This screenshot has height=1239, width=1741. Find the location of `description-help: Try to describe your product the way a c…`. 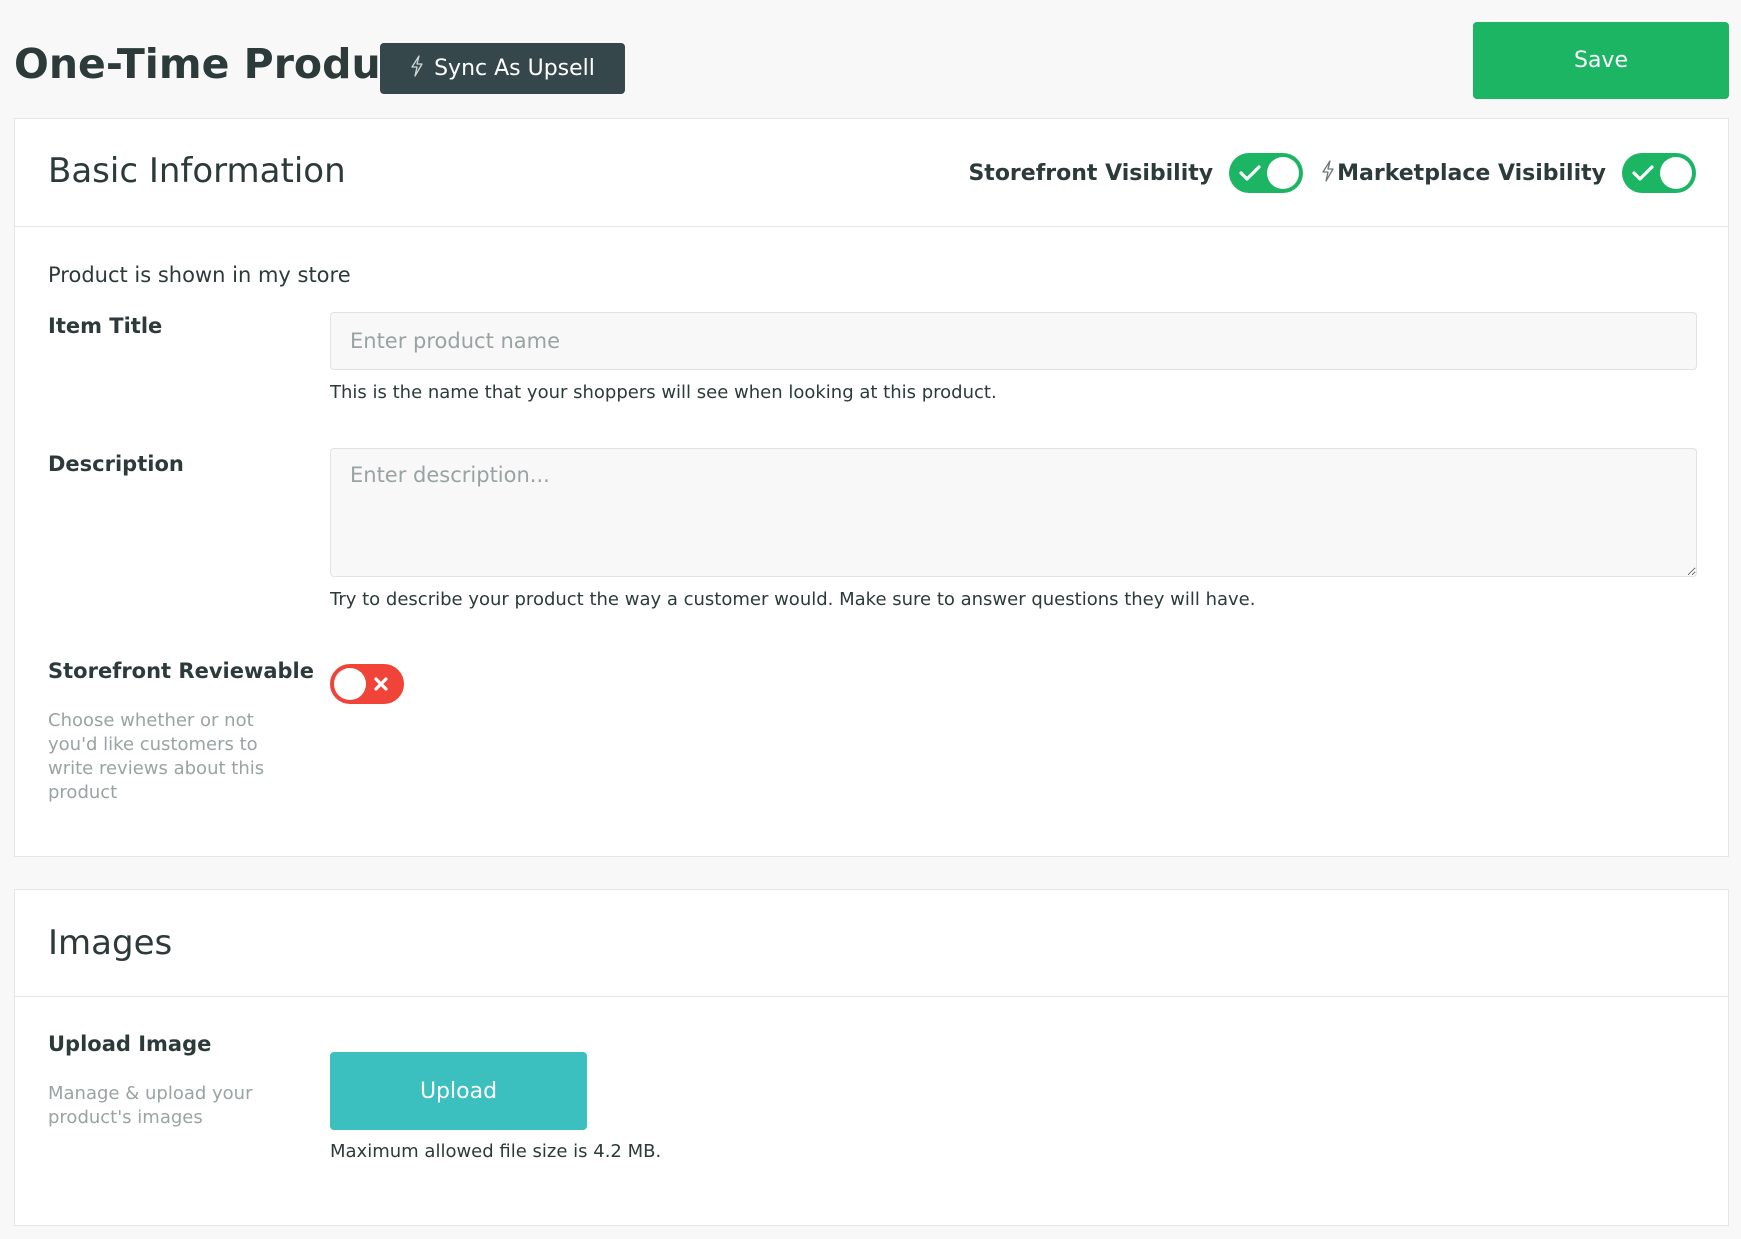

description-help: Try to describe your product the way a c… is located at coordinates (793, 599).